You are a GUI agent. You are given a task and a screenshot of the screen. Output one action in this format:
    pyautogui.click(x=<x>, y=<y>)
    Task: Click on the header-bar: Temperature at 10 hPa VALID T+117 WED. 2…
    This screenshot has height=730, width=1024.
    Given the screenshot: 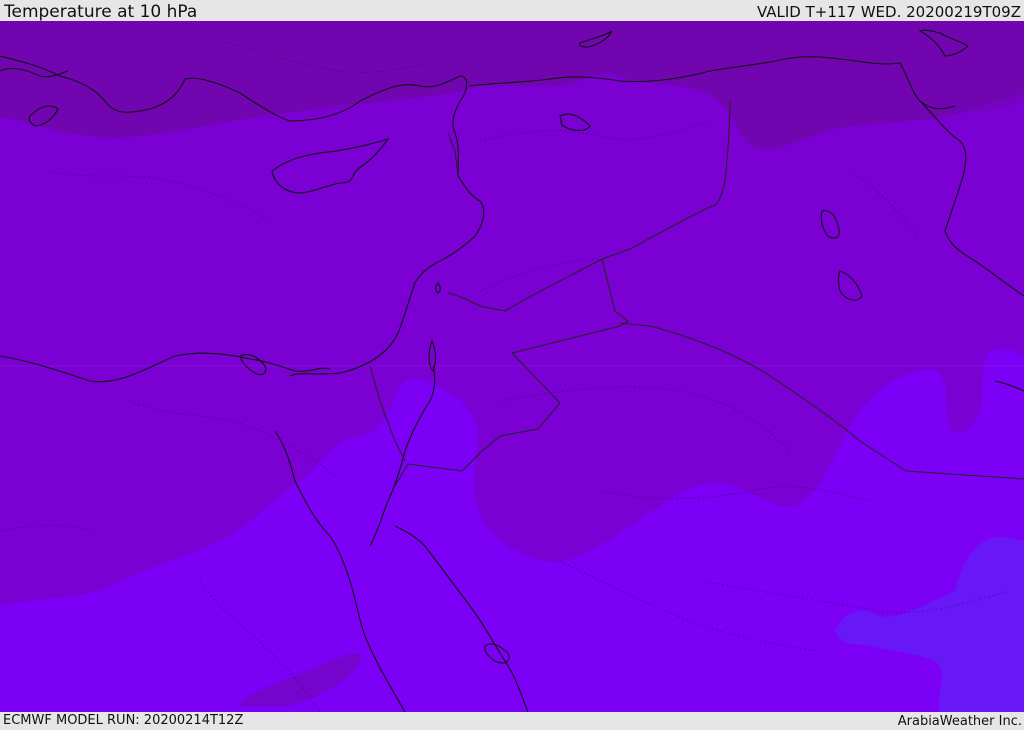 What is the action you would take?
    pyautogui.click(x=512, y=11)
    